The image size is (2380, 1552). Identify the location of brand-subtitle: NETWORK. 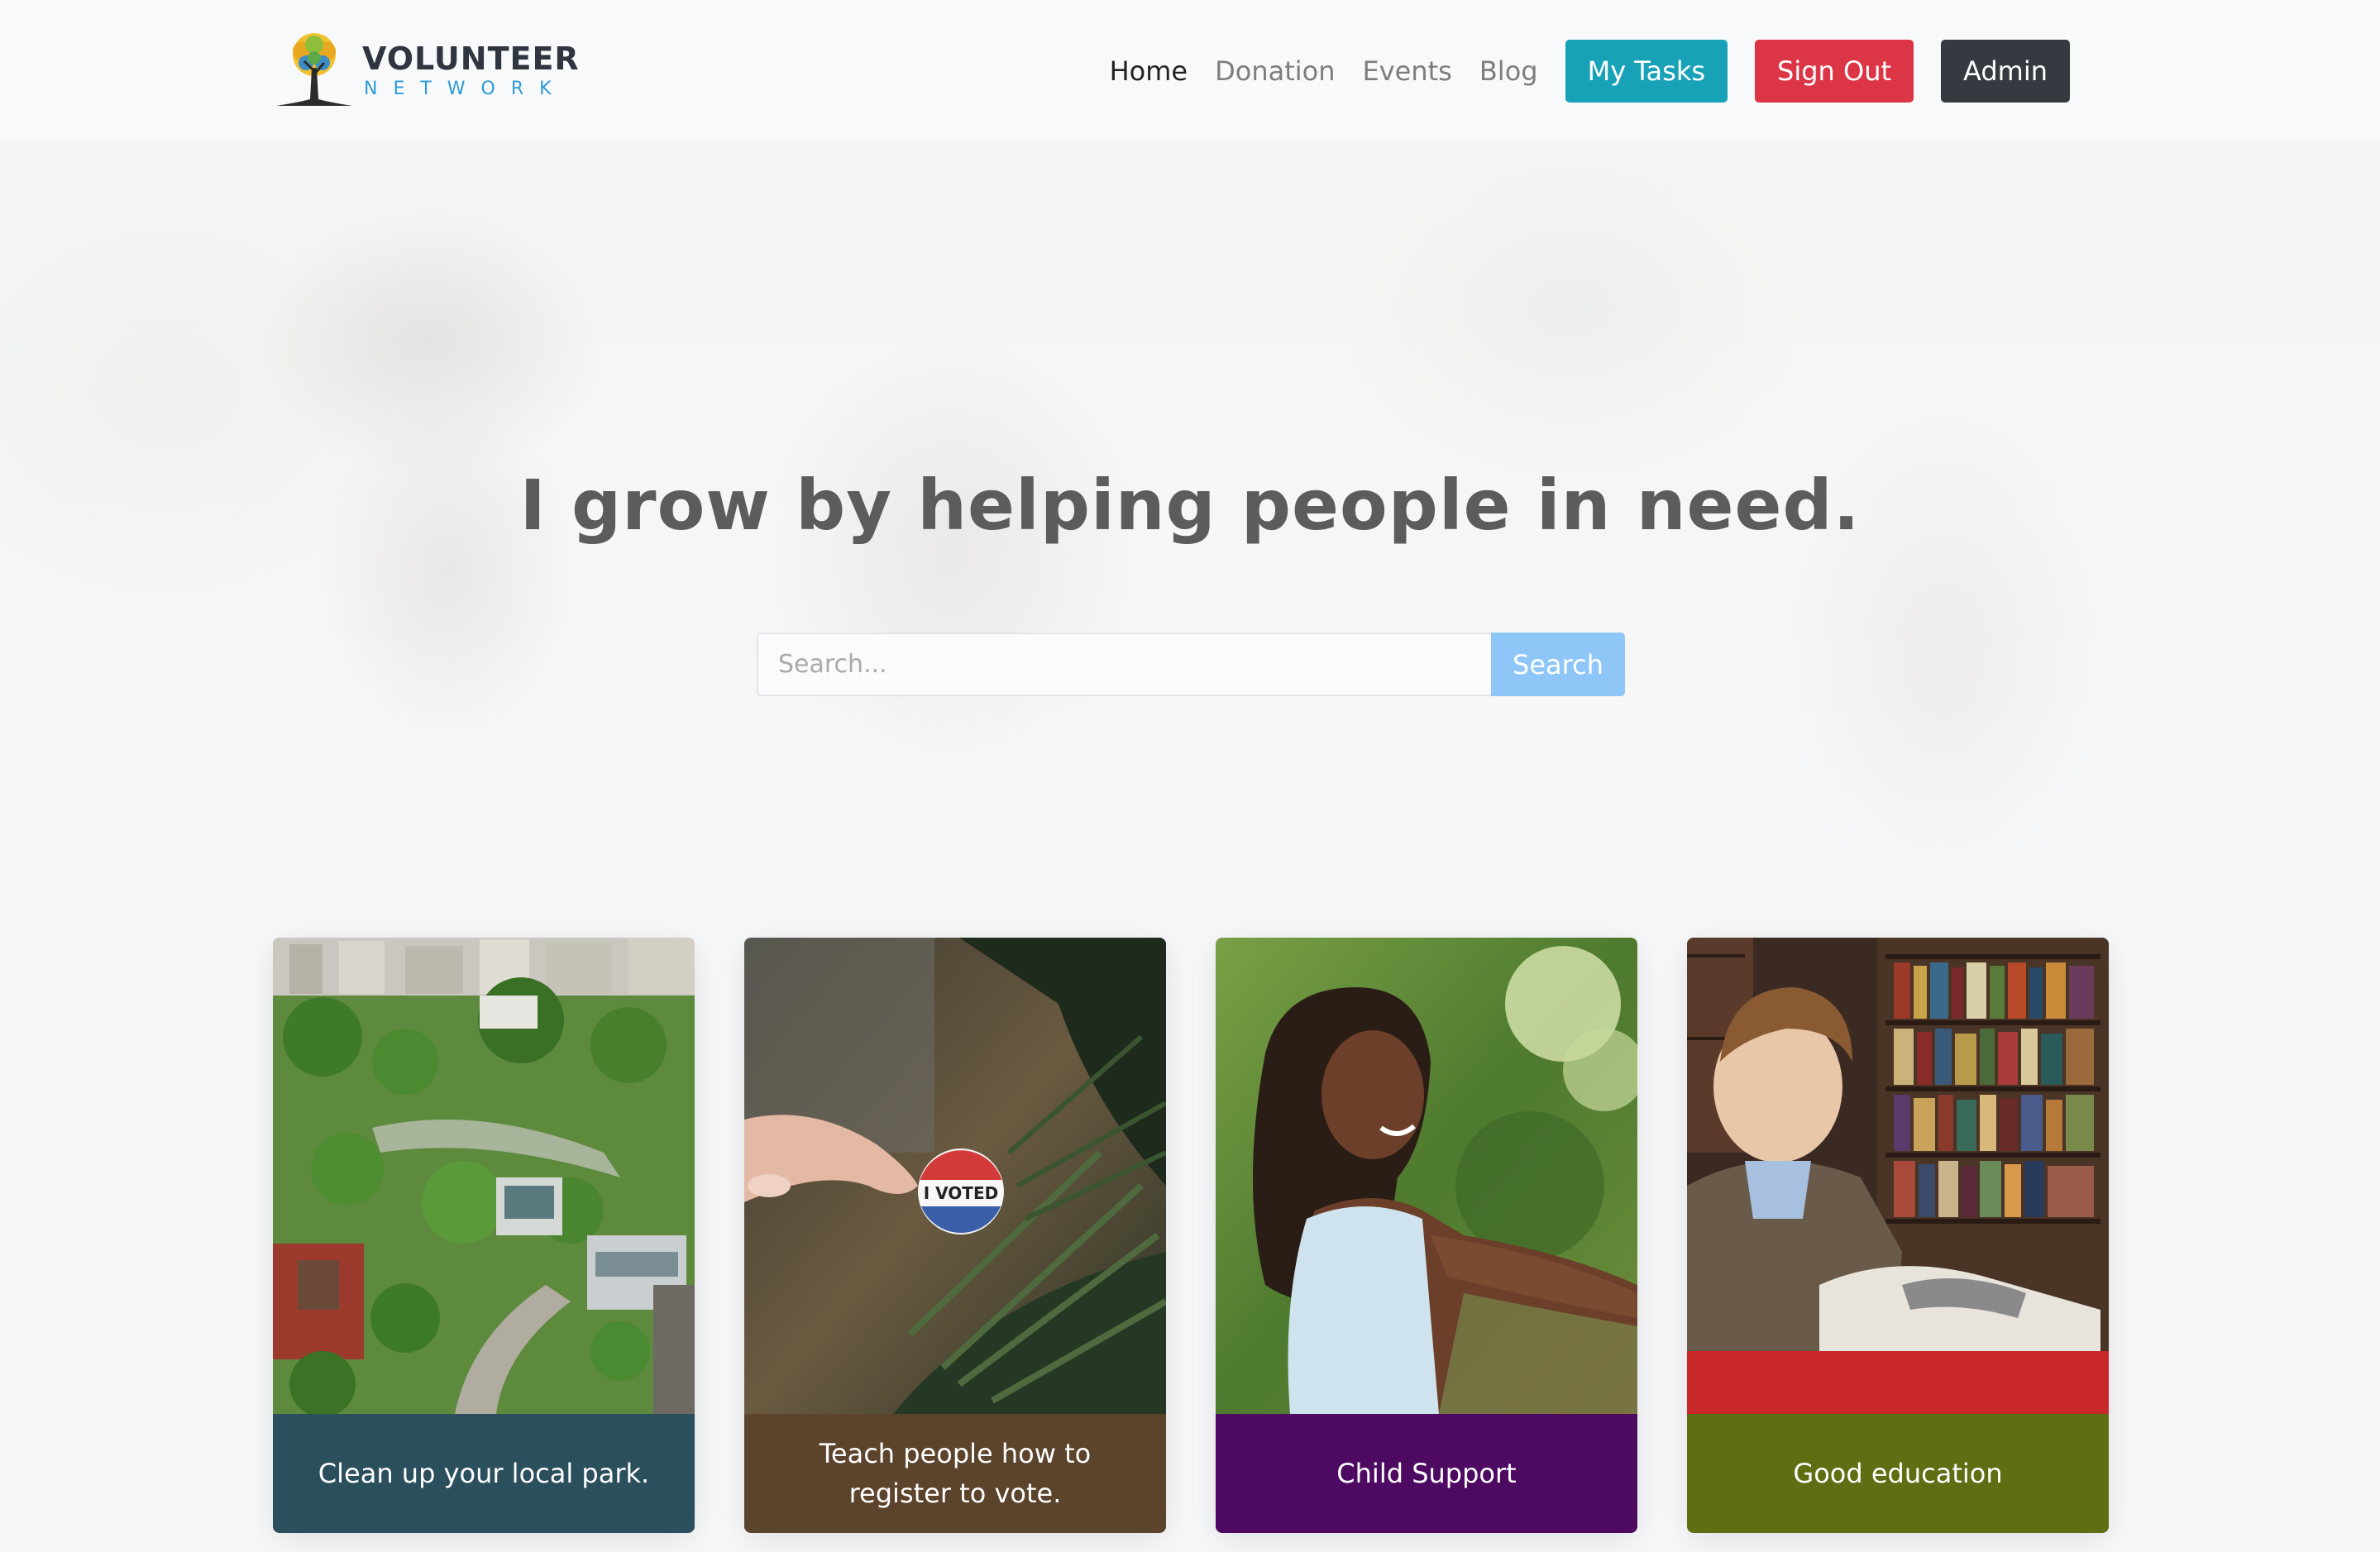
(465, 89).